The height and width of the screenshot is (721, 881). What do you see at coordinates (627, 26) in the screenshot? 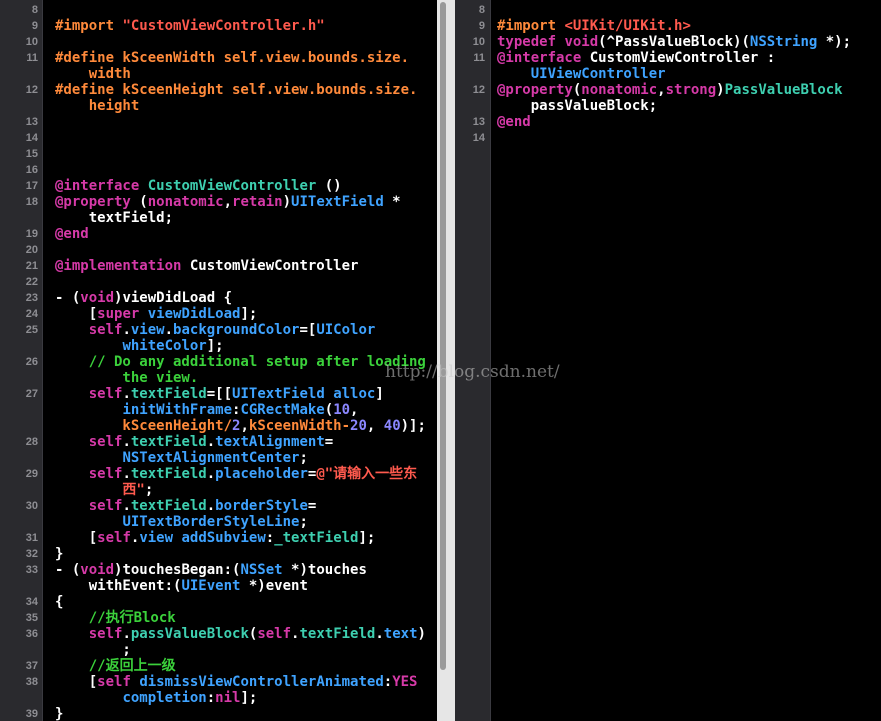
I see `code-token: <UIKit/UIKit.h>` at bounding box center [627, 26].